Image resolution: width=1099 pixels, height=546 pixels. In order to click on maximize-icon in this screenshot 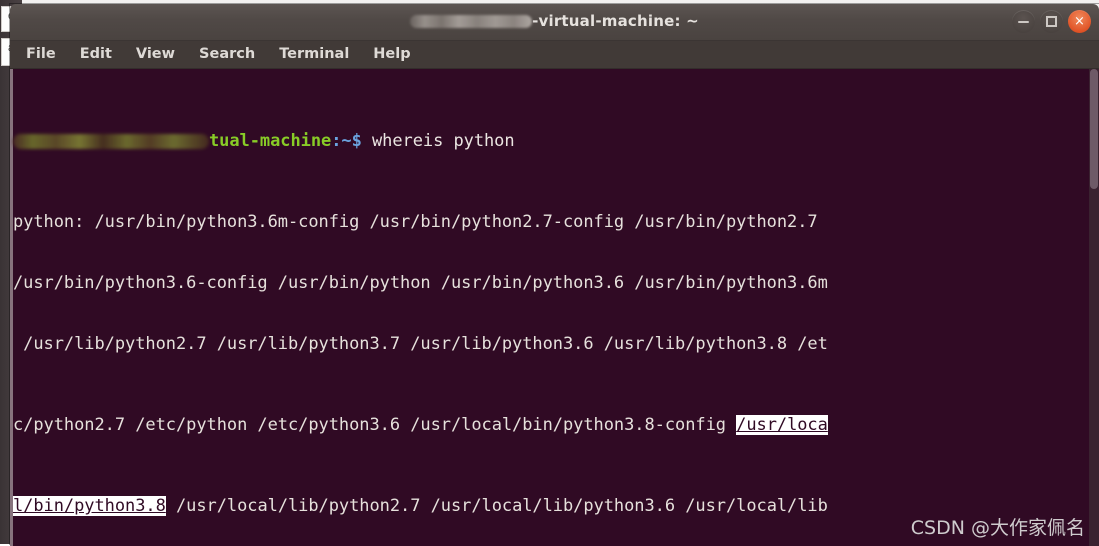, I will do `click(1051, 21)`.